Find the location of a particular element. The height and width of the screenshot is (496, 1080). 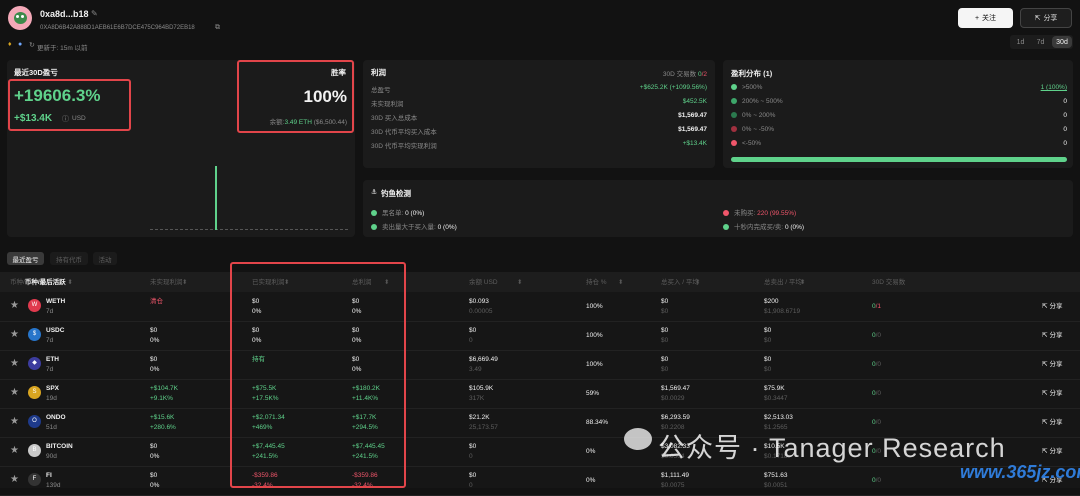

highlight-winrate is located at coordinates (295, 96).